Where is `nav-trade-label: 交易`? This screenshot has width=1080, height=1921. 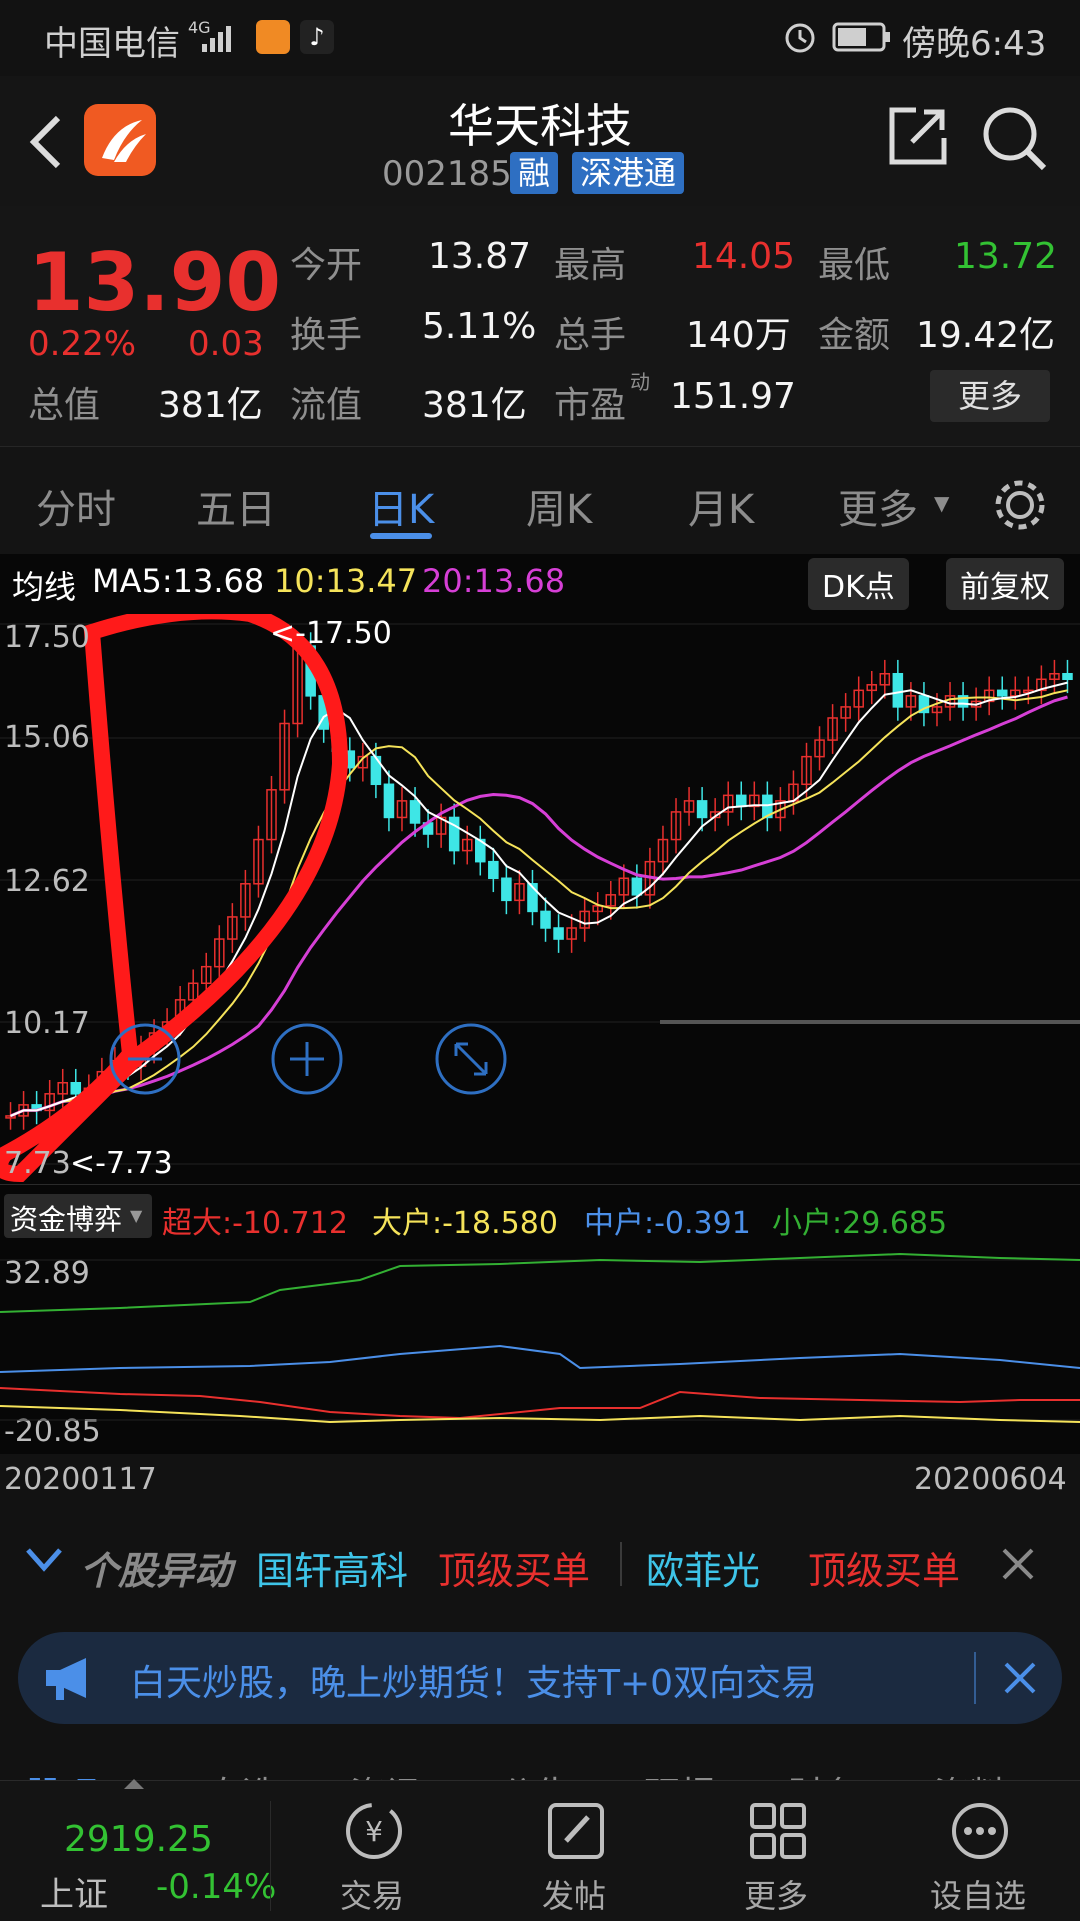 nav-trade-label: 交易 is located at coordinates (371, 1896).